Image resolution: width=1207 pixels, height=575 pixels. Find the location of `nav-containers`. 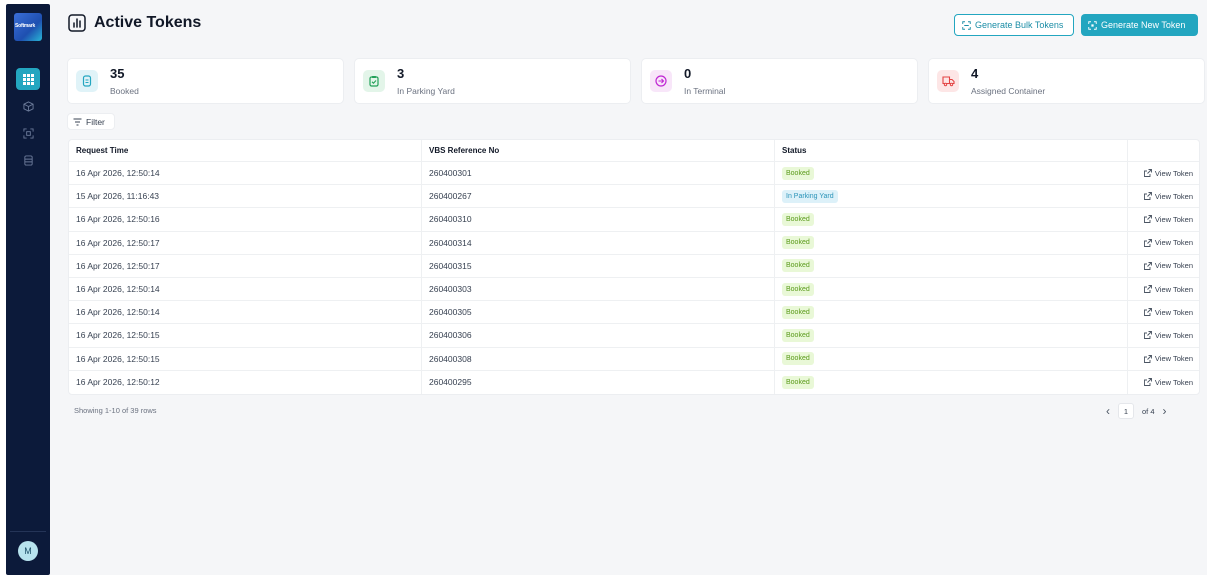

nav-containers is located at coordinates (28, 106).